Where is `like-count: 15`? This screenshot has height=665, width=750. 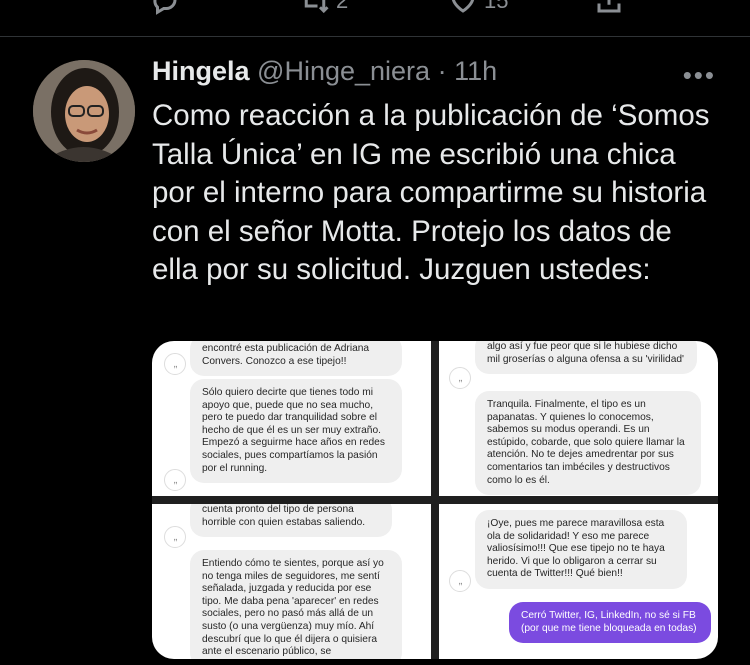 like-count: 15 is located at coordinates (496, 6).